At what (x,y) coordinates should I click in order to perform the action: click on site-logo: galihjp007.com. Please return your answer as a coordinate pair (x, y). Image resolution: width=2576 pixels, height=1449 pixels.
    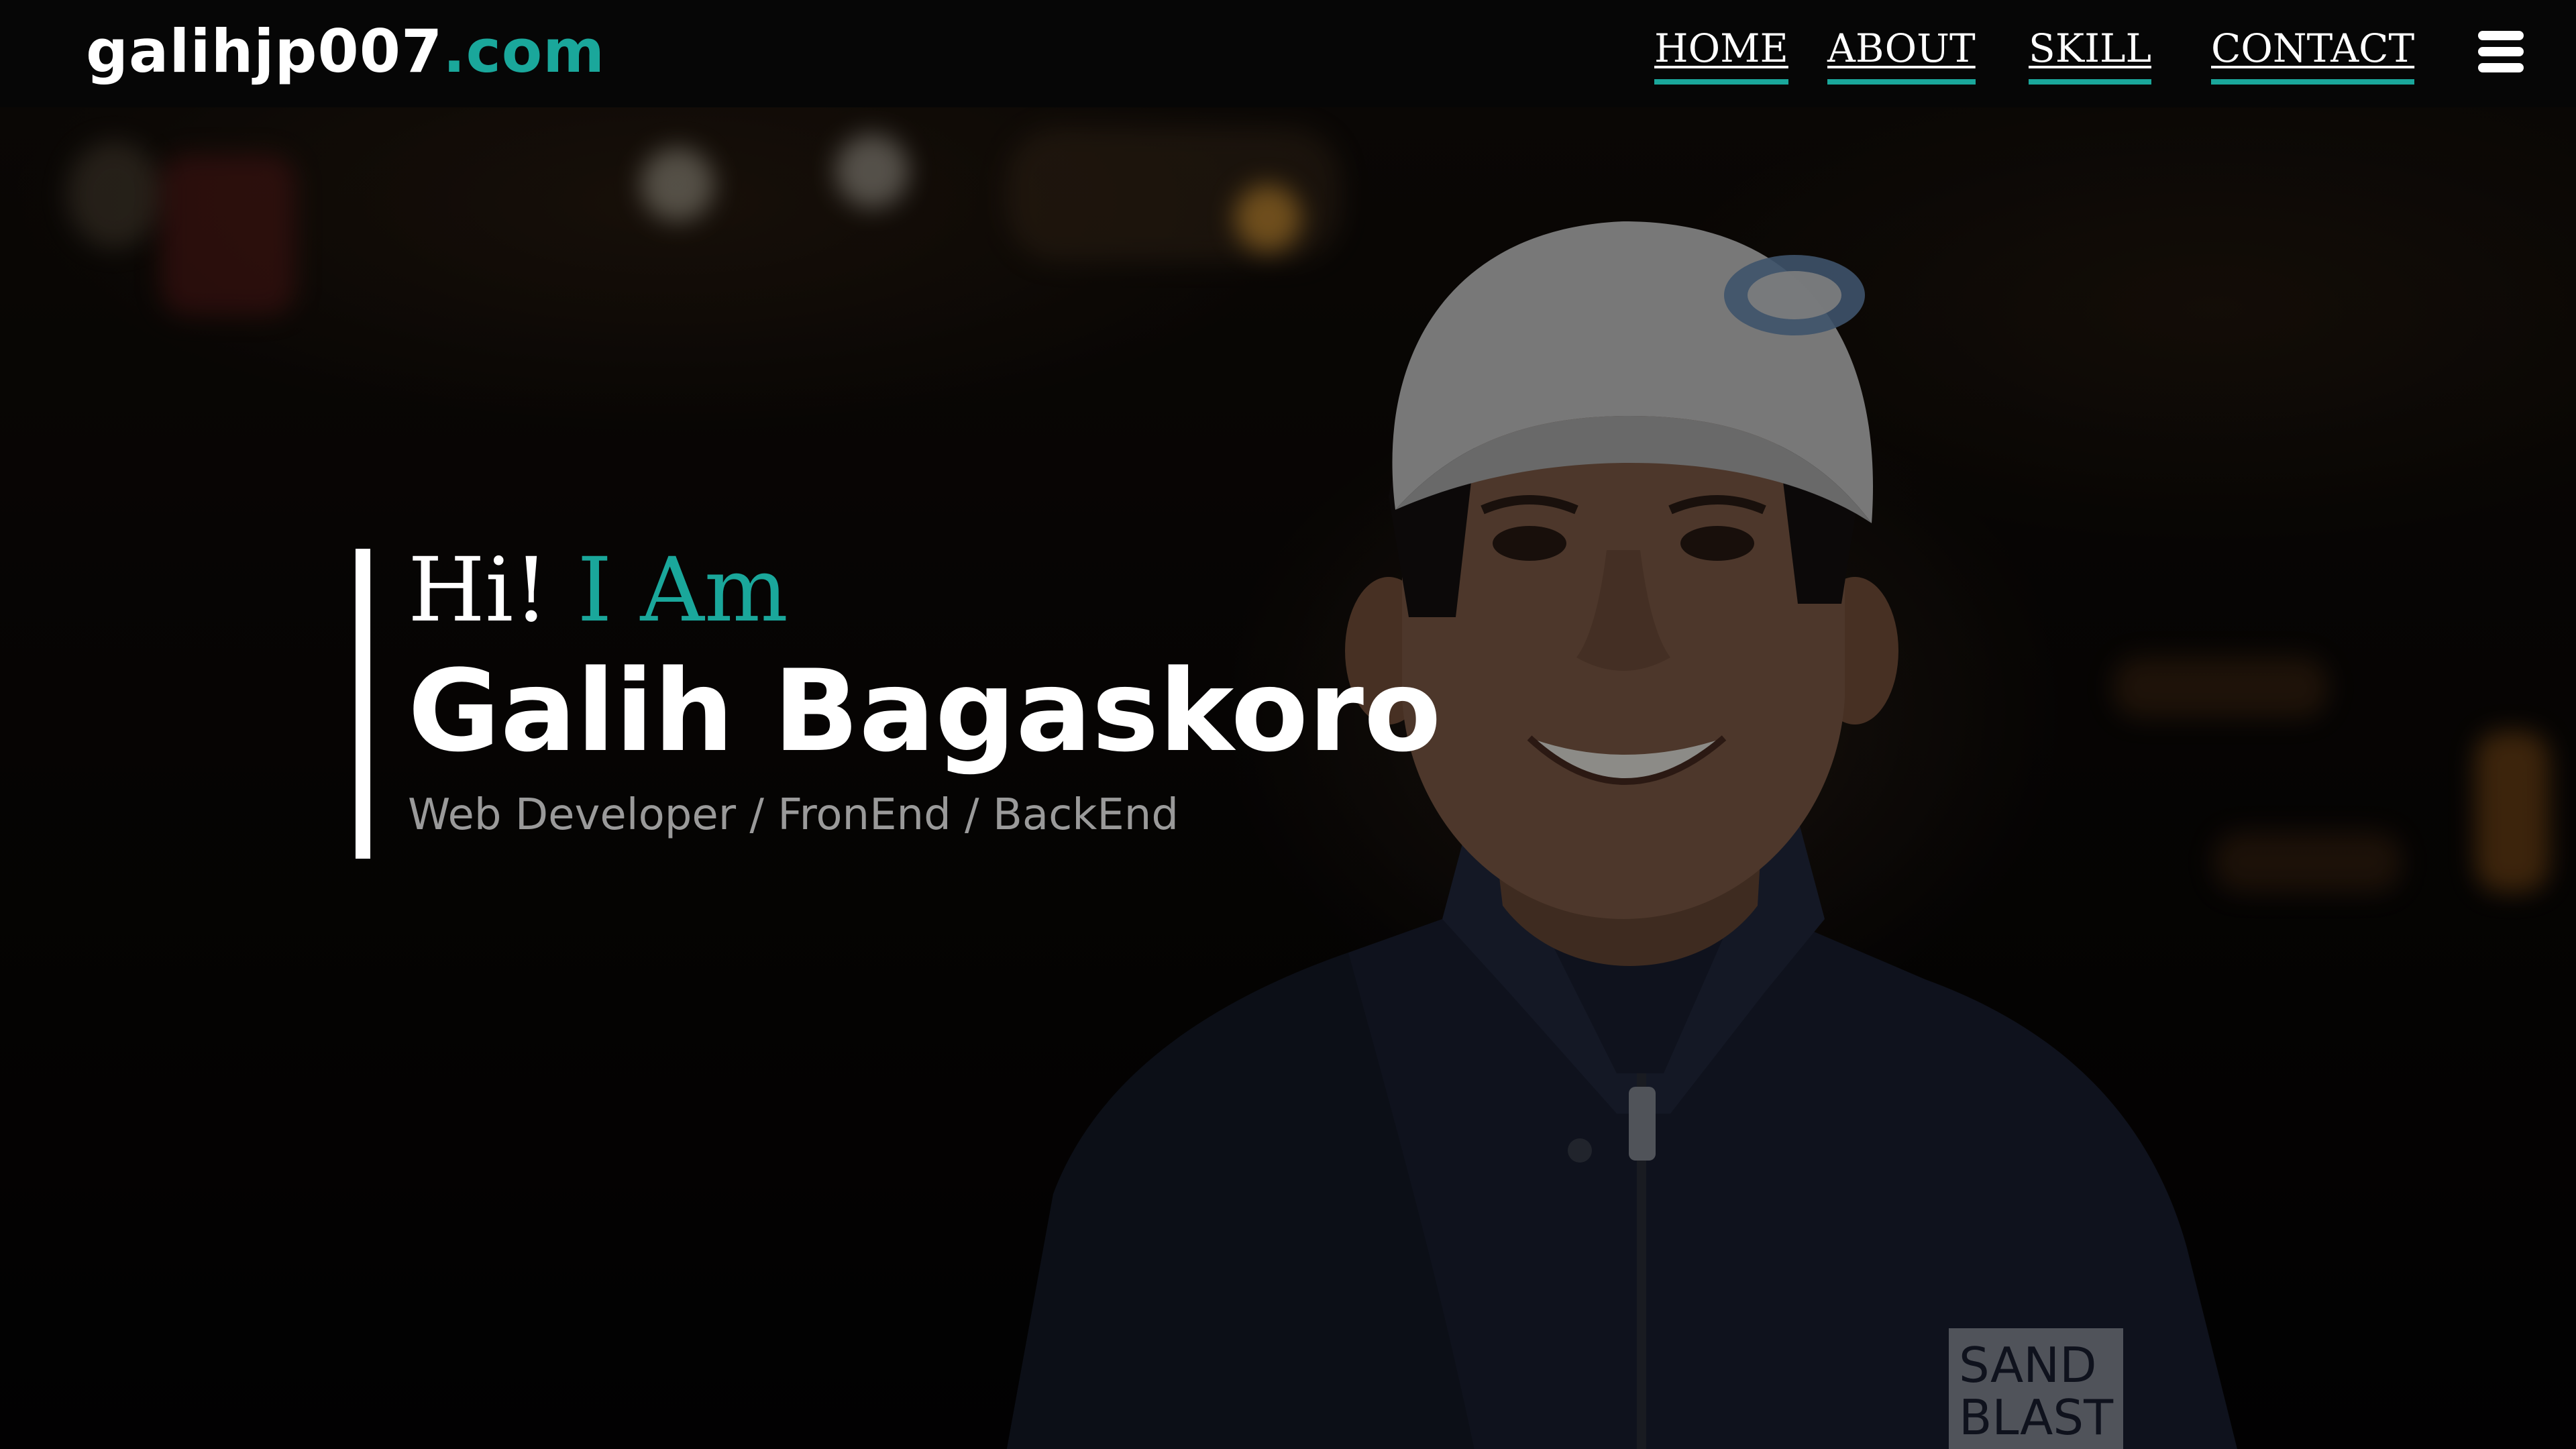
    Looking at the image, I should click on (345, 52).